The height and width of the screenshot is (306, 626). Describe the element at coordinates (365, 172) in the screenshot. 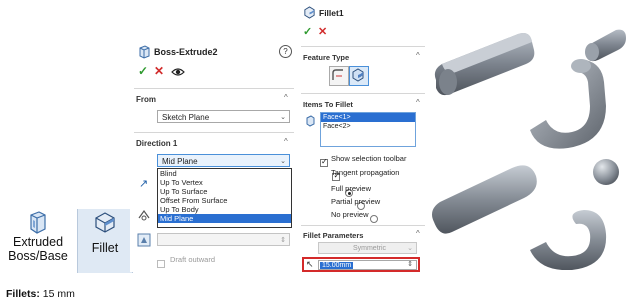

I see `tangent-propagation-label: Tangent propagation` at that location.